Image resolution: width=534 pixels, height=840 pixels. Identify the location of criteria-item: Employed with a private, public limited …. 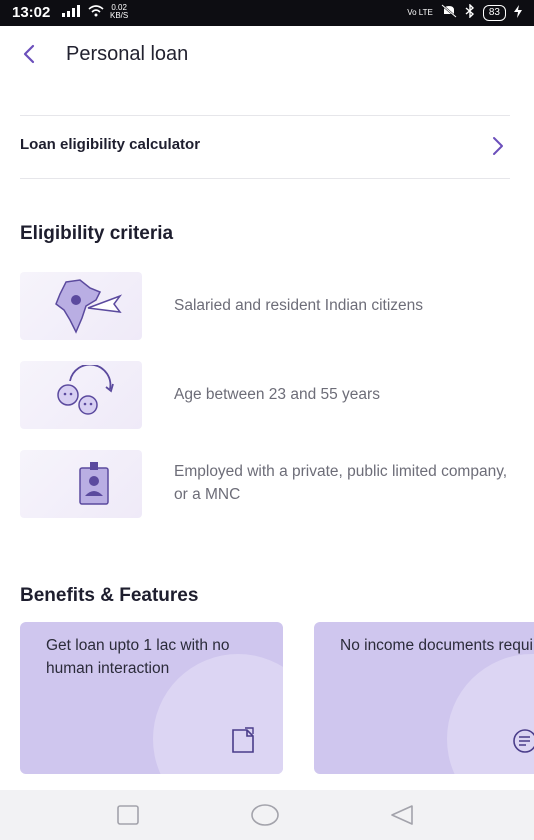
(270, 484).